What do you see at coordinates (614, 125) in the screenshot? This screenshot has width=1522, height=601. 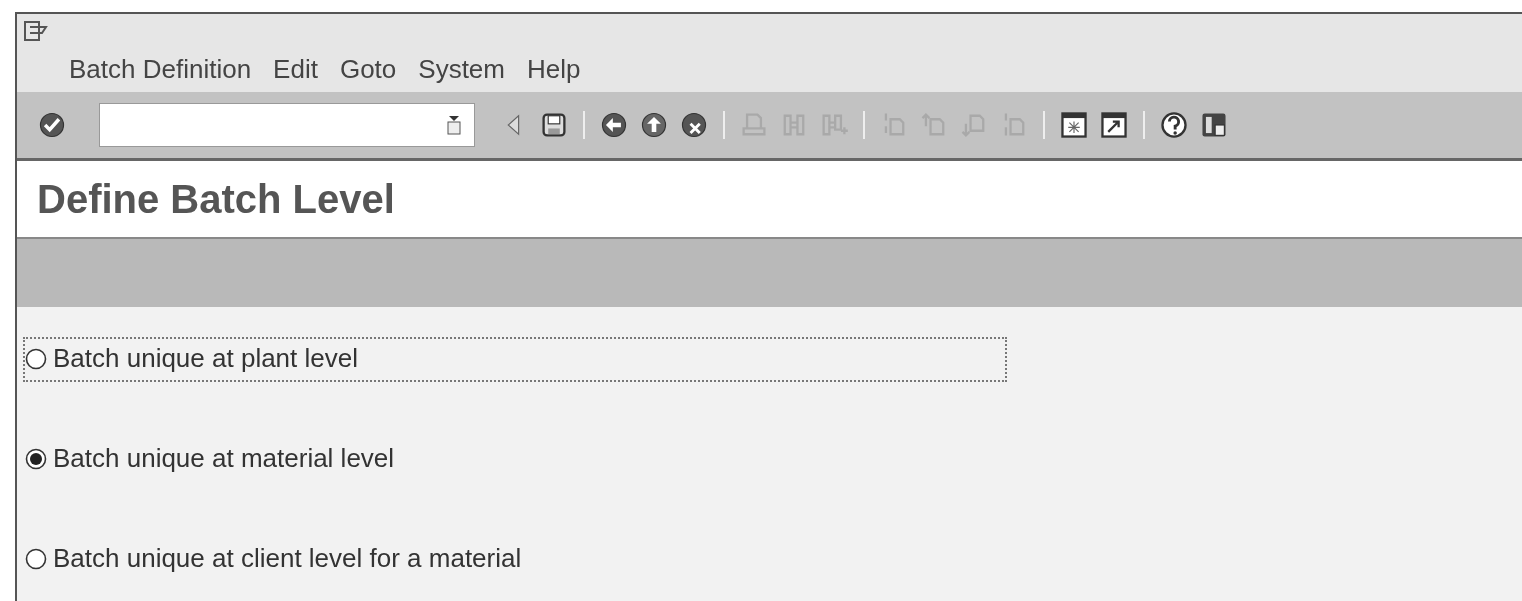 I see `arrow-left-icon` at bounding box center [614, 125].